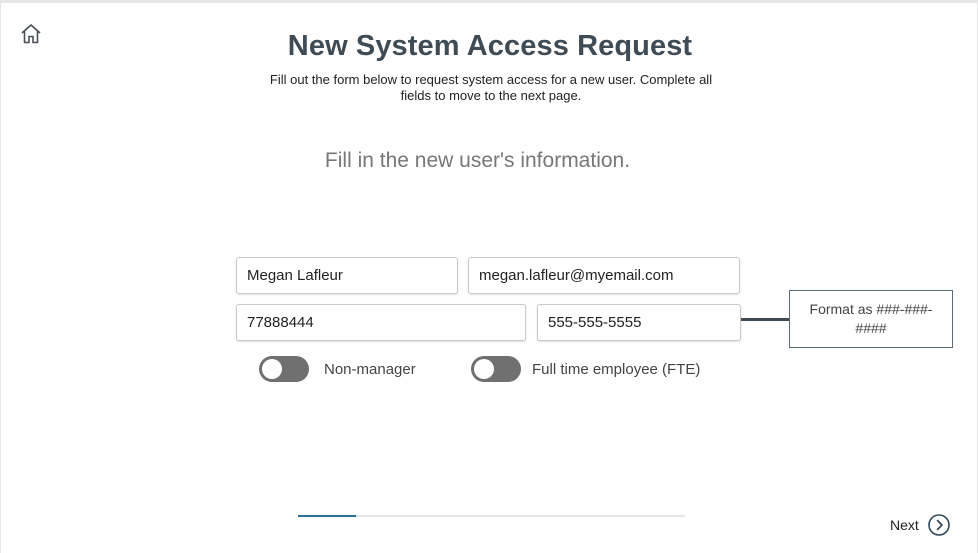 Image resolution: width=978 pixels, height=553 pixels. I want to click on email-field, so click(604, 275).